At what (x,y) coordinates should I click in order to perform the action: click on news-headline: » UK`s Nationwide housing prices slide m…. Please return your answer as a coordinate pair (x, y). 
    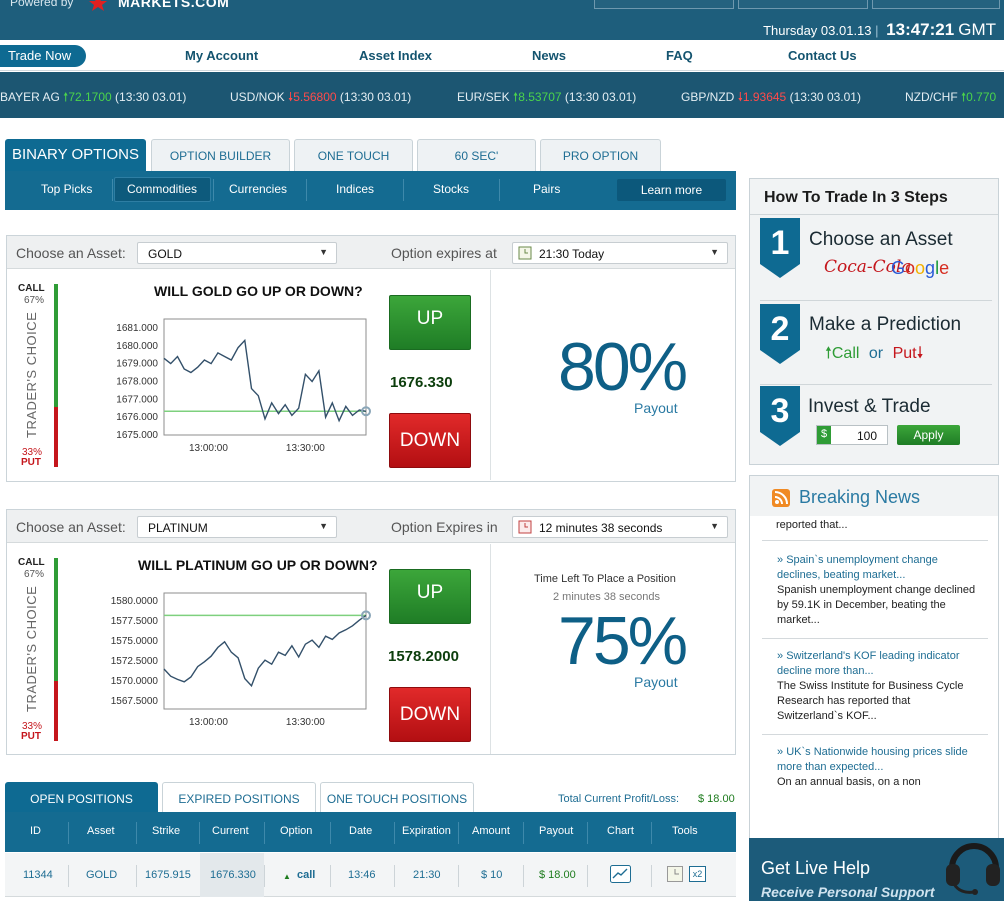
    Looking at the image, I should click on (877, 760).